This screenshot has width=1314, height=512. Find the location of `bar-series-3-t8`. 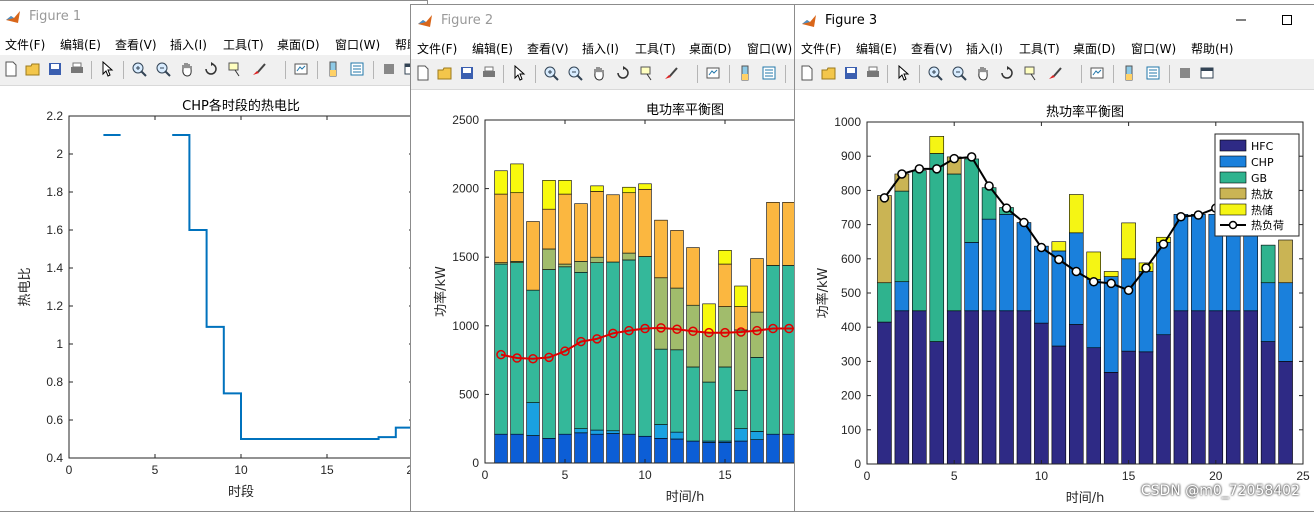

bar-series-3-t8 is located at coordinates (613, 346).